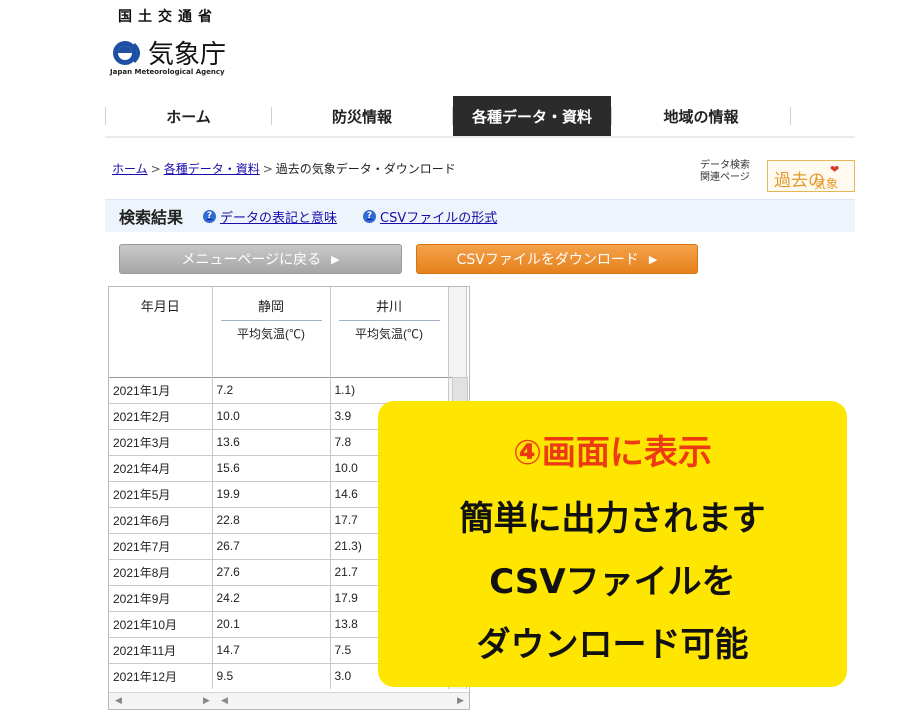 The height and width of the screenshot is (720, 900). Describe the element at coordinates (271, 441) in the screenshot. I see `value-cell: 13.6` at that location.